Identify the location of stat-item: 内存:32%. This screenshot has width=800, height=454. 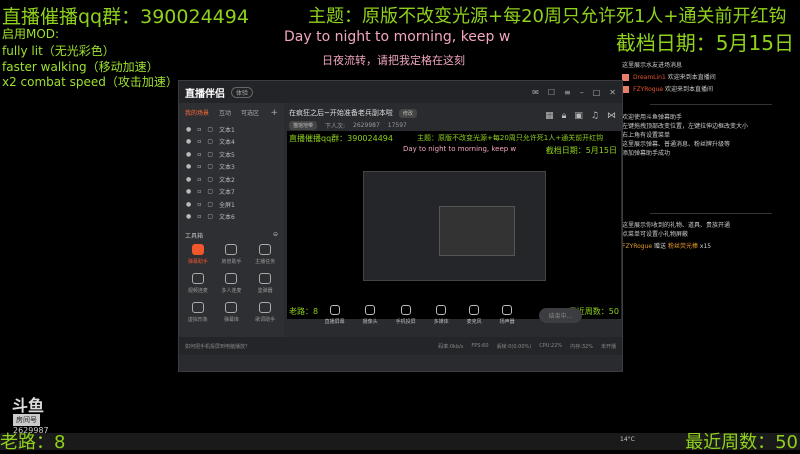
(581, 346).